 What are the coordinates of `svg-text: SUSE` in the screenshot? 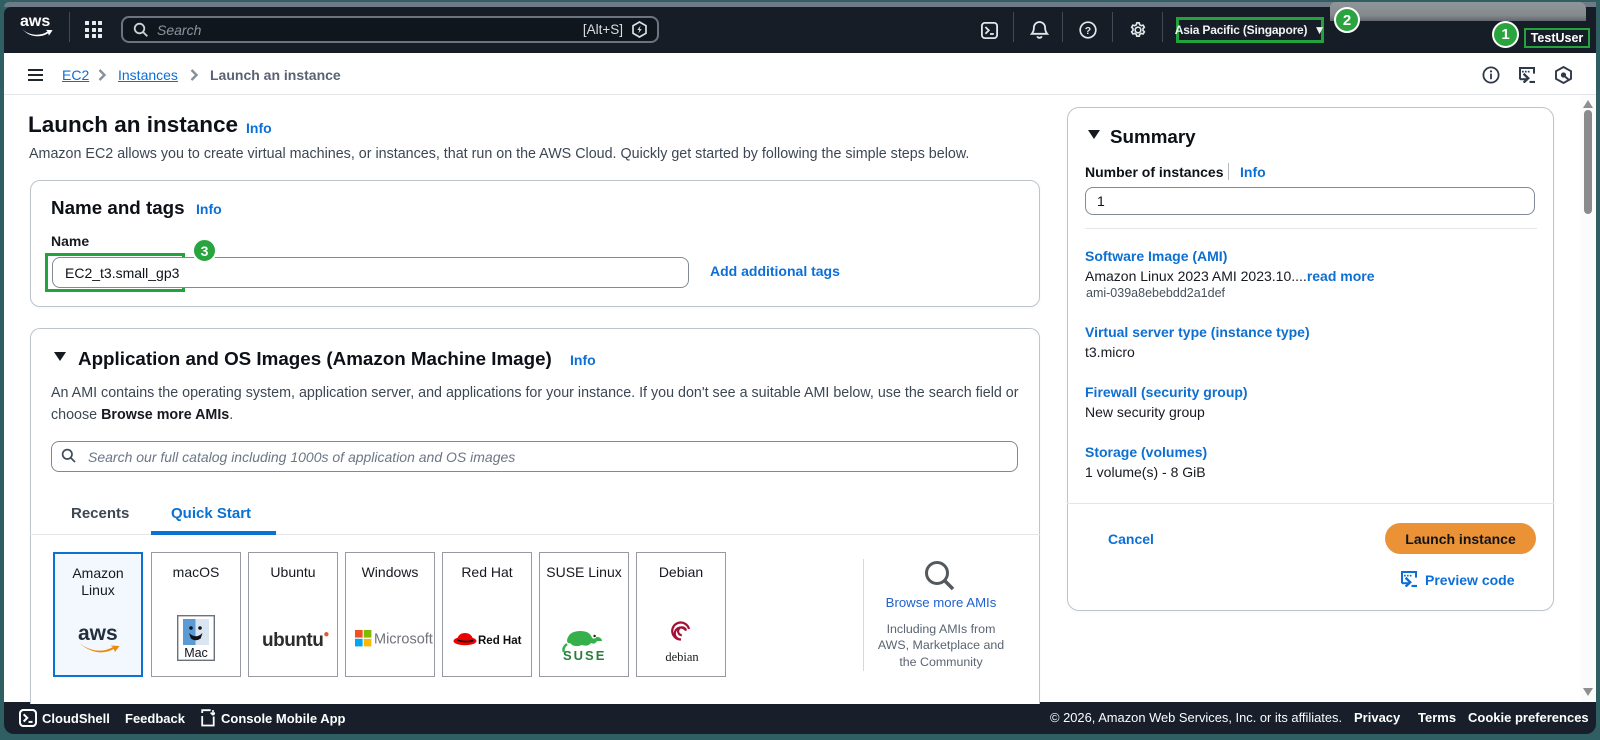 It's located at (584, 655).